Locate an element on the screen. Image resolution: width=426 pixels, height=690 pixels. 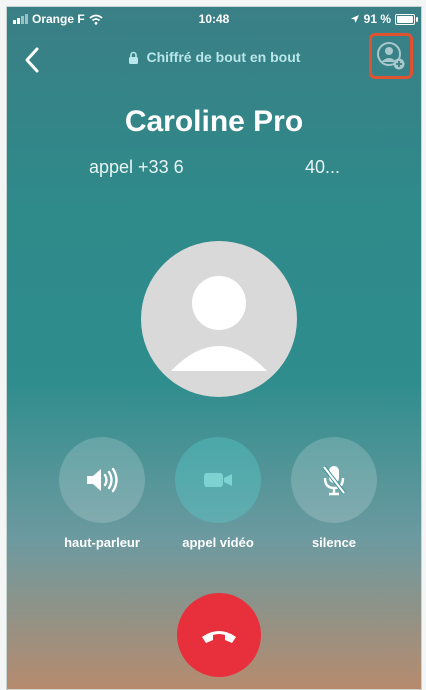
video-call-button is located at coordinates (218, 480).